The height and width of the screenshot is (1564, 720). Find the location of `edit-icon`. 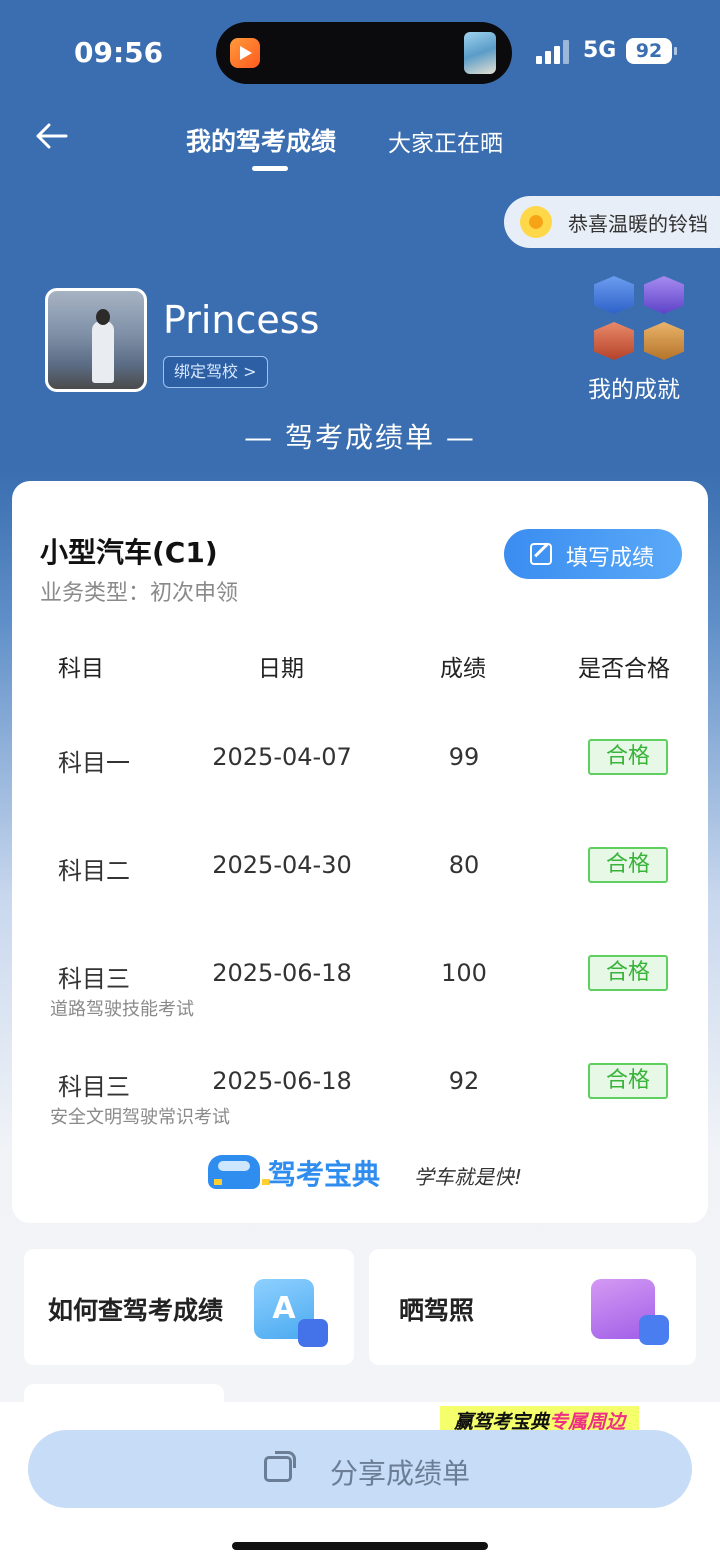

edit-icon is located at coordinates (541, 554).